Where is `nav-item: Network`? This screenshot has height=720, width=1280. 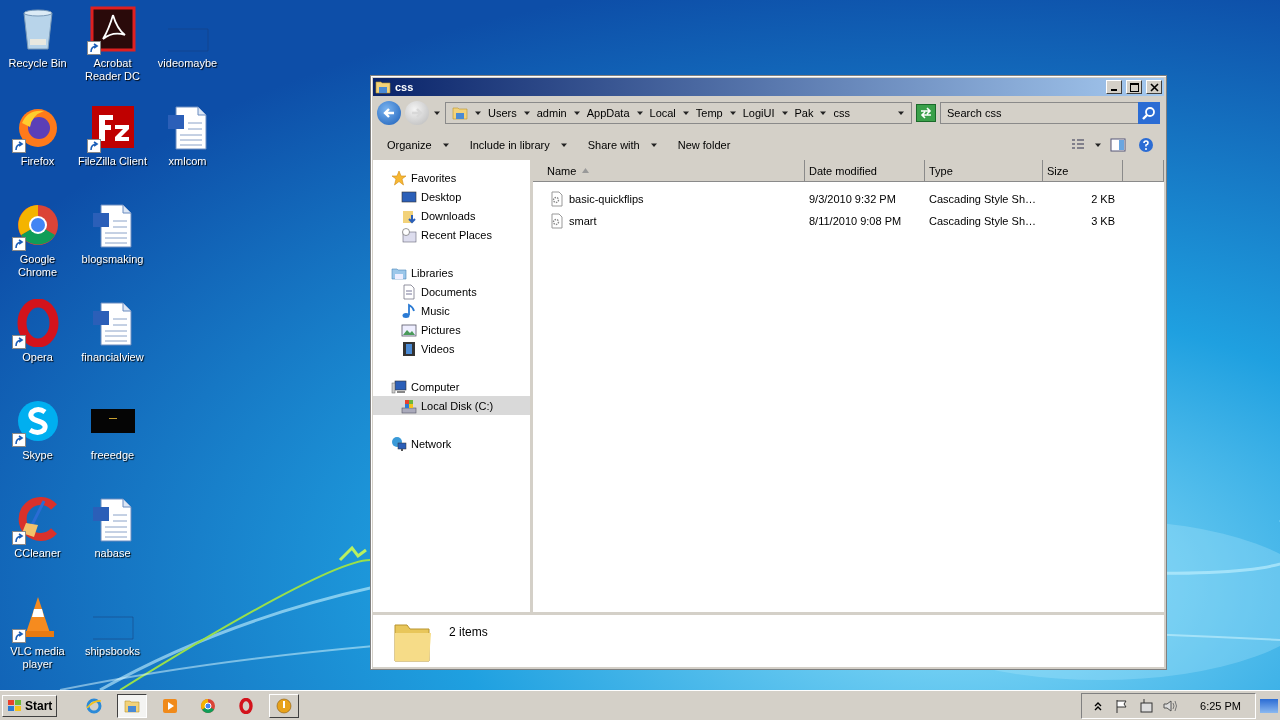
nav-item: Network is located at coordinates (451, 443).